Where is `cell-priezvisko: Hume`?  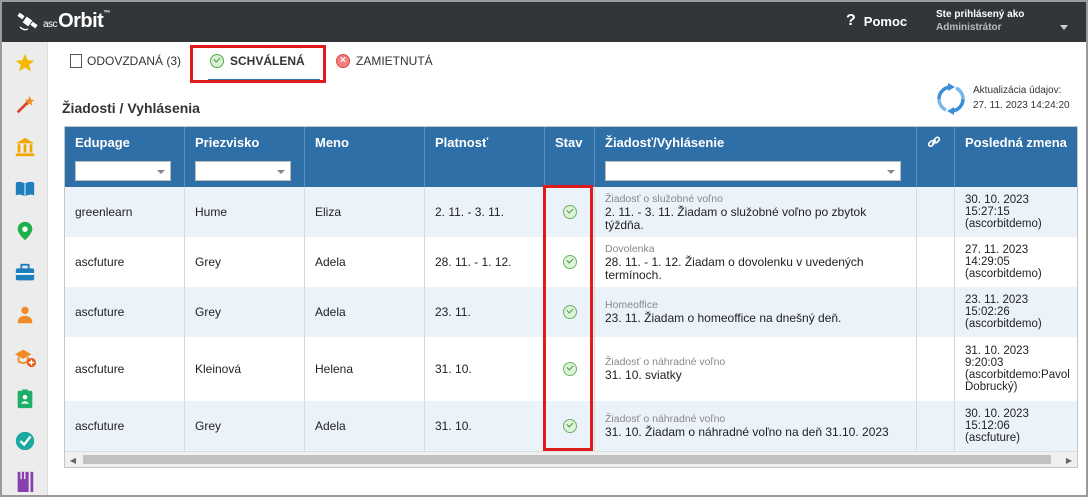 cell-priezvisko: Hume is located at coordinates (245, 212).